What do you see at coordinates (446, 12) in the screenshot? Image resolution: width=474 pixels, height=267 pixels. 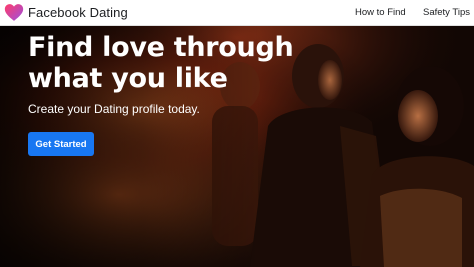 I see `nav-safety-tips: Safety Tips` at bounding box center [446, 12].